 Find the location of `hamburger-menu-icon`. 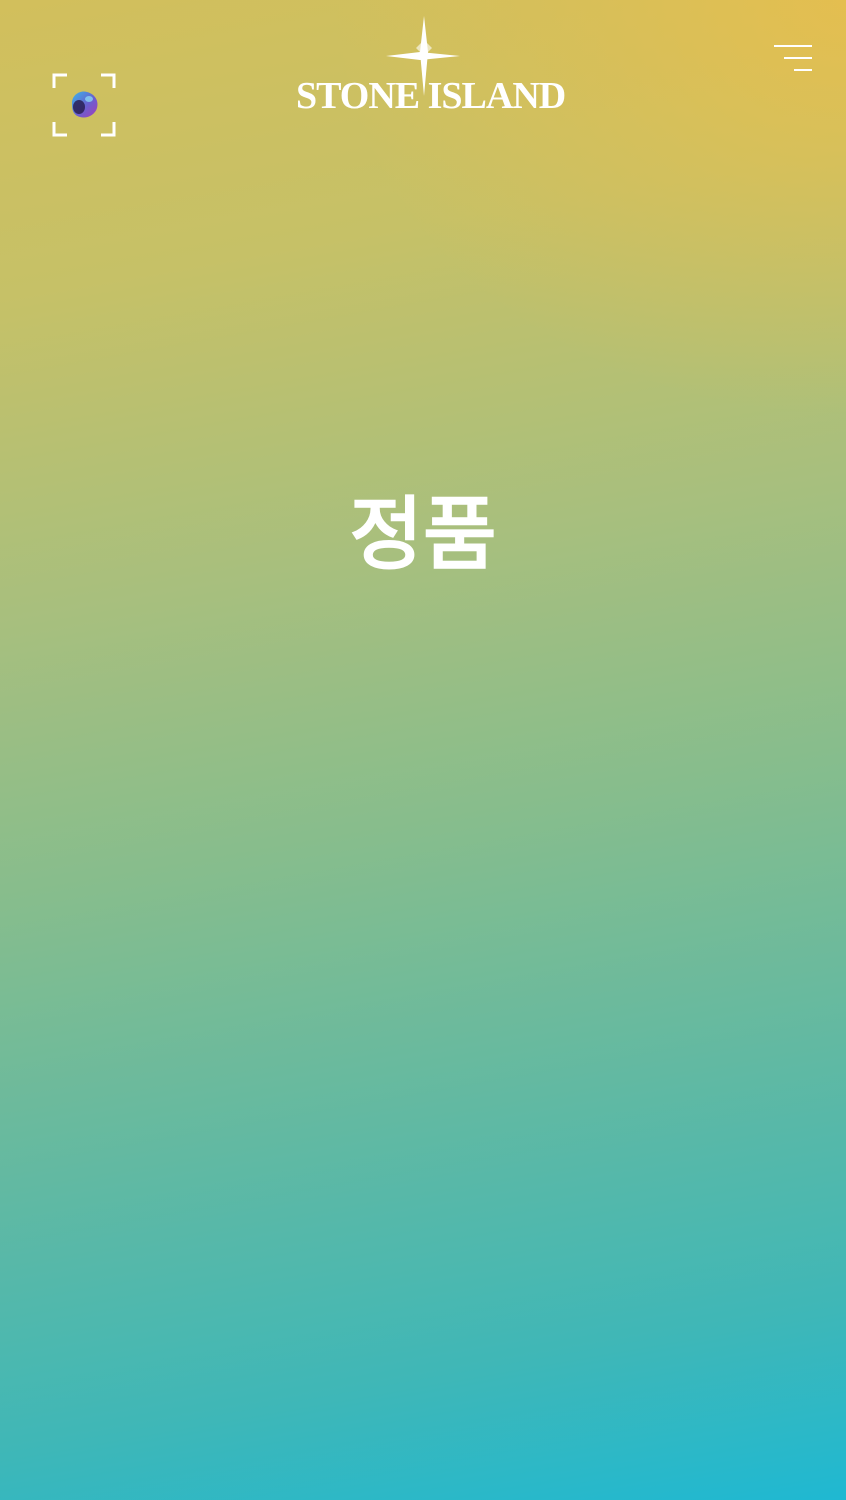

hamburger-menu-icon is located at coordinates (793, 46).